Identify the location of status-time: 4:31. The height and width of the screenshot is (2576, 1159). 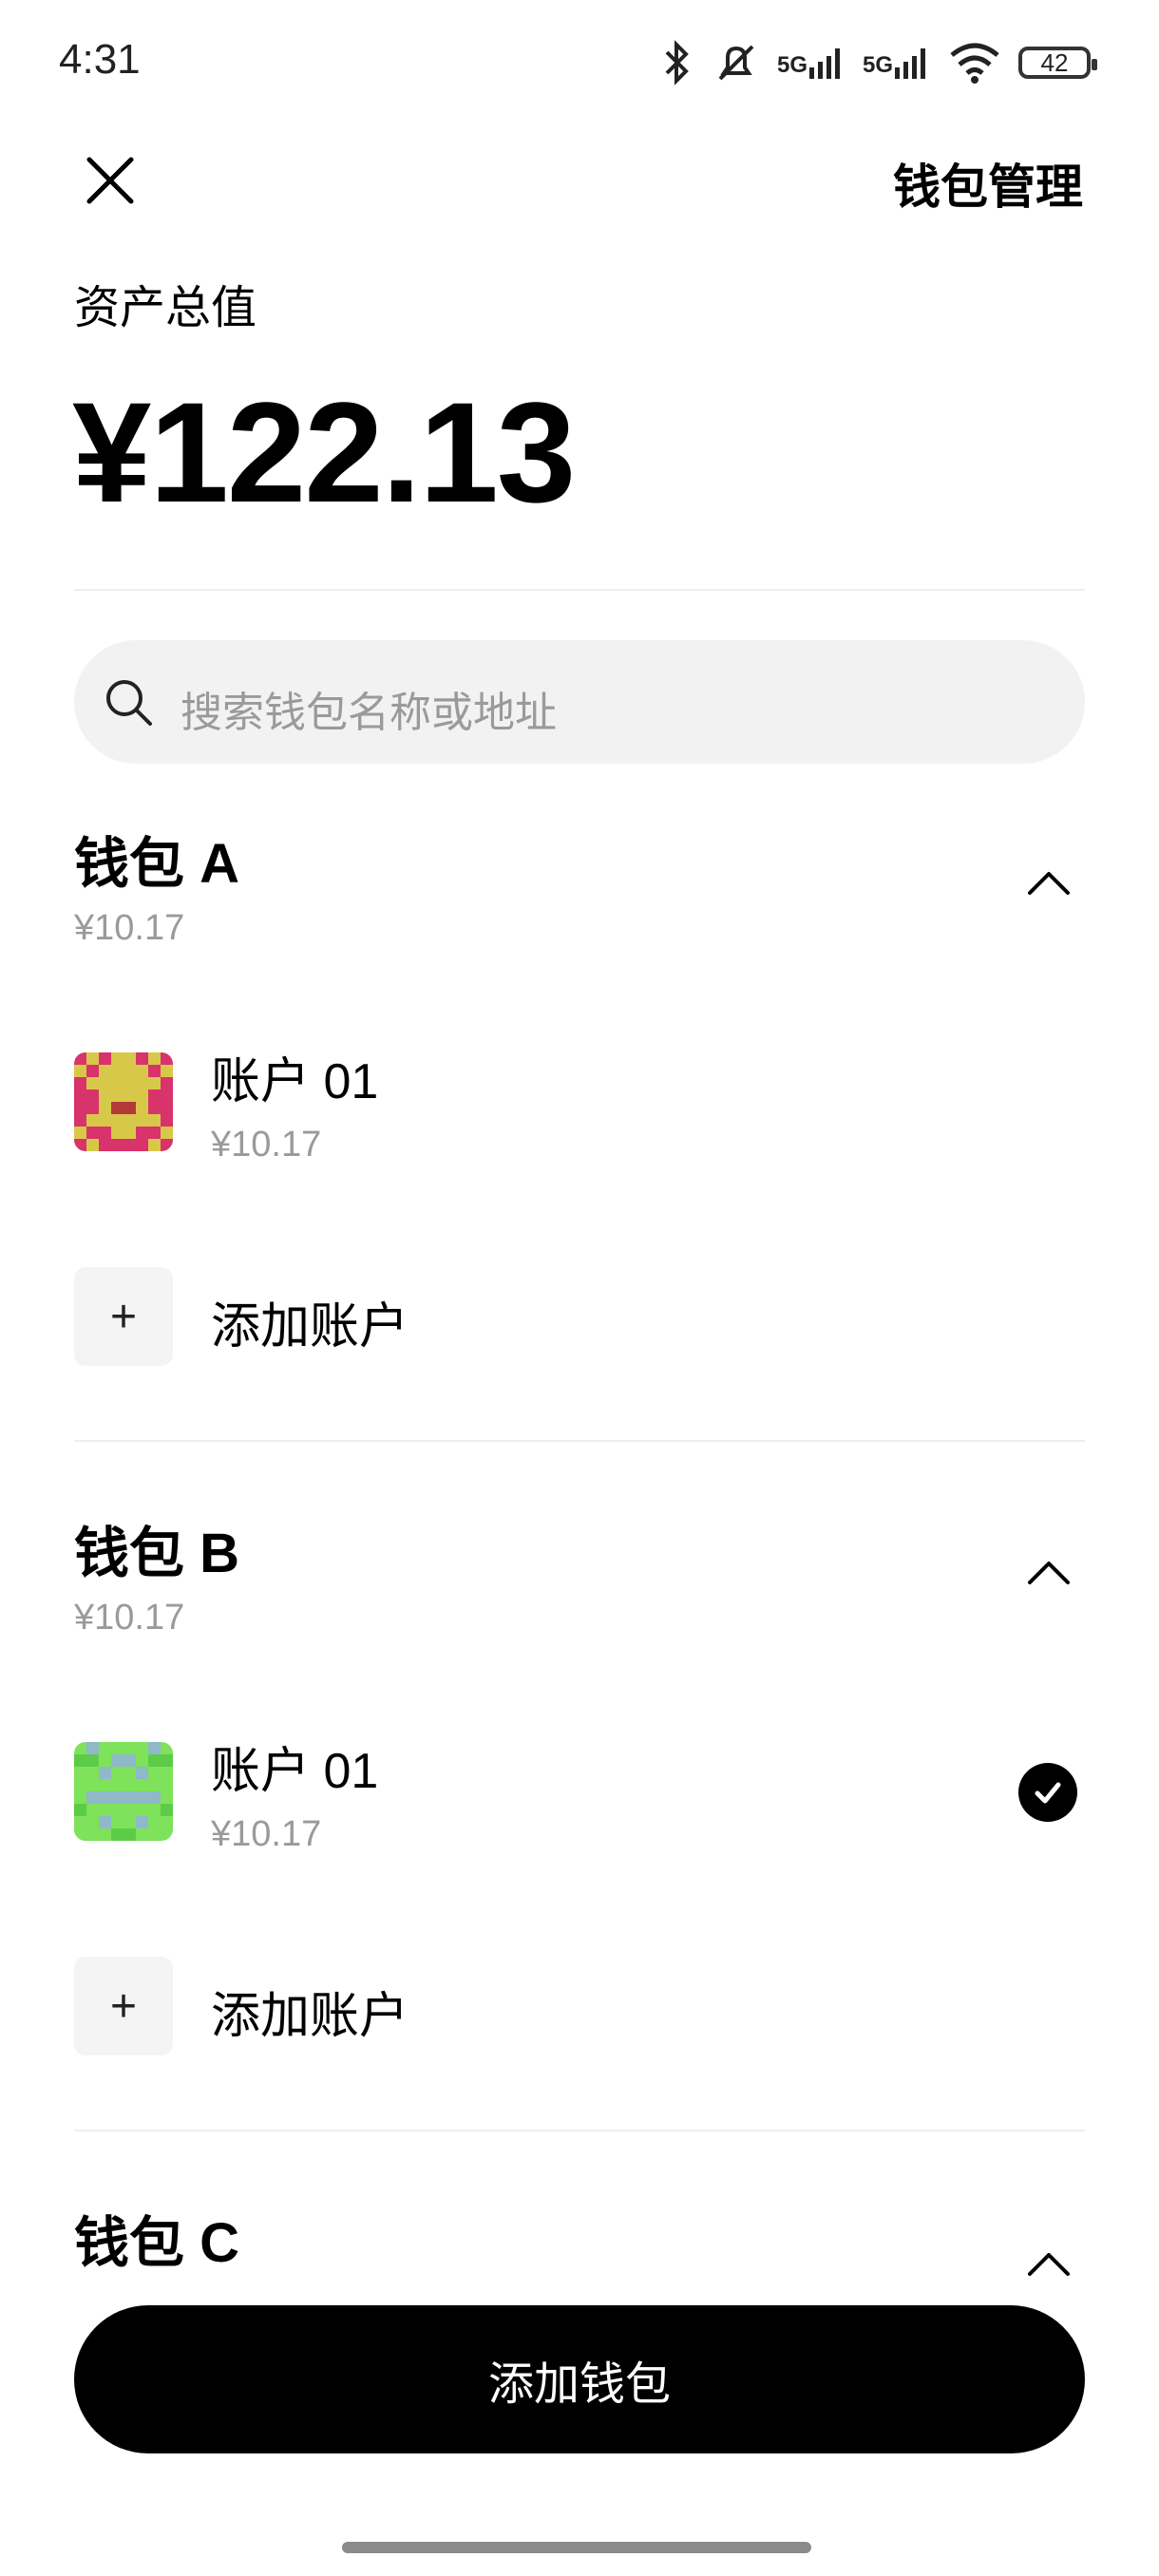
(100, 59).